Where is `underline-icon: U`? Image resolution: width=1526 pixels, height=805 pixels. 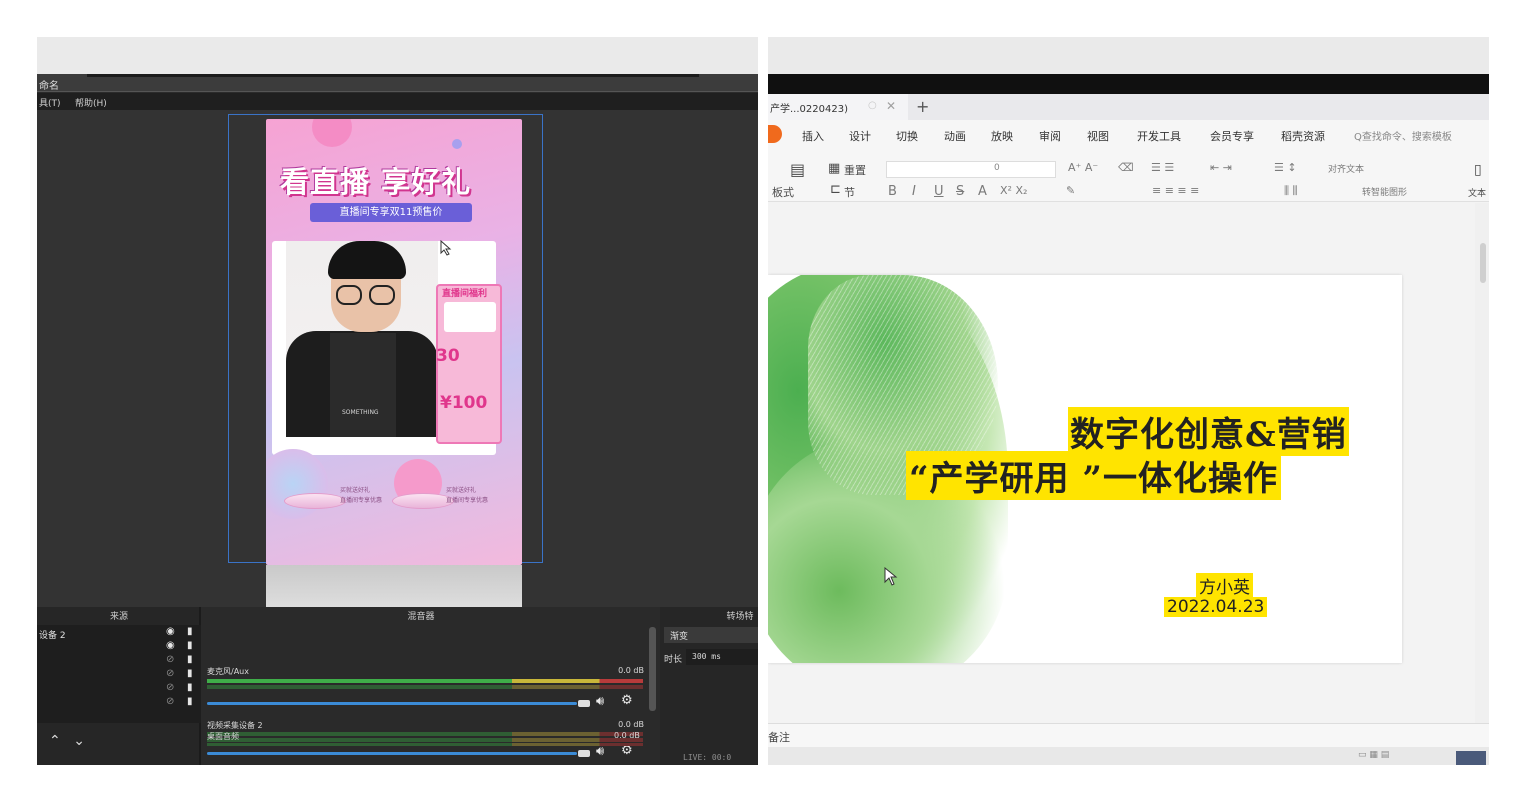 underline-icon: U is located at coordinates (939, 191).